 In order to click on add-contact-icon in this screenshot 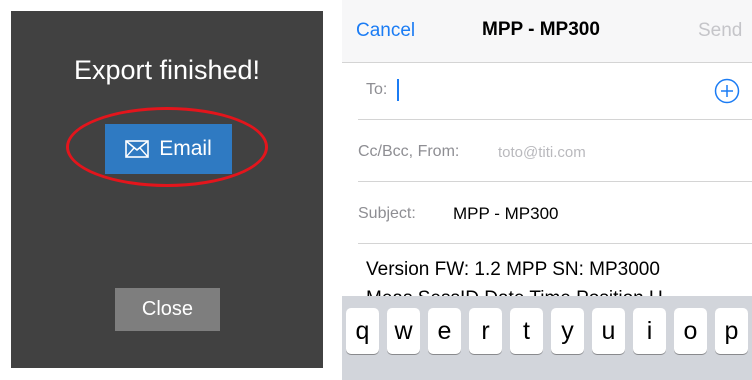, I will do `click(727, 91)`.